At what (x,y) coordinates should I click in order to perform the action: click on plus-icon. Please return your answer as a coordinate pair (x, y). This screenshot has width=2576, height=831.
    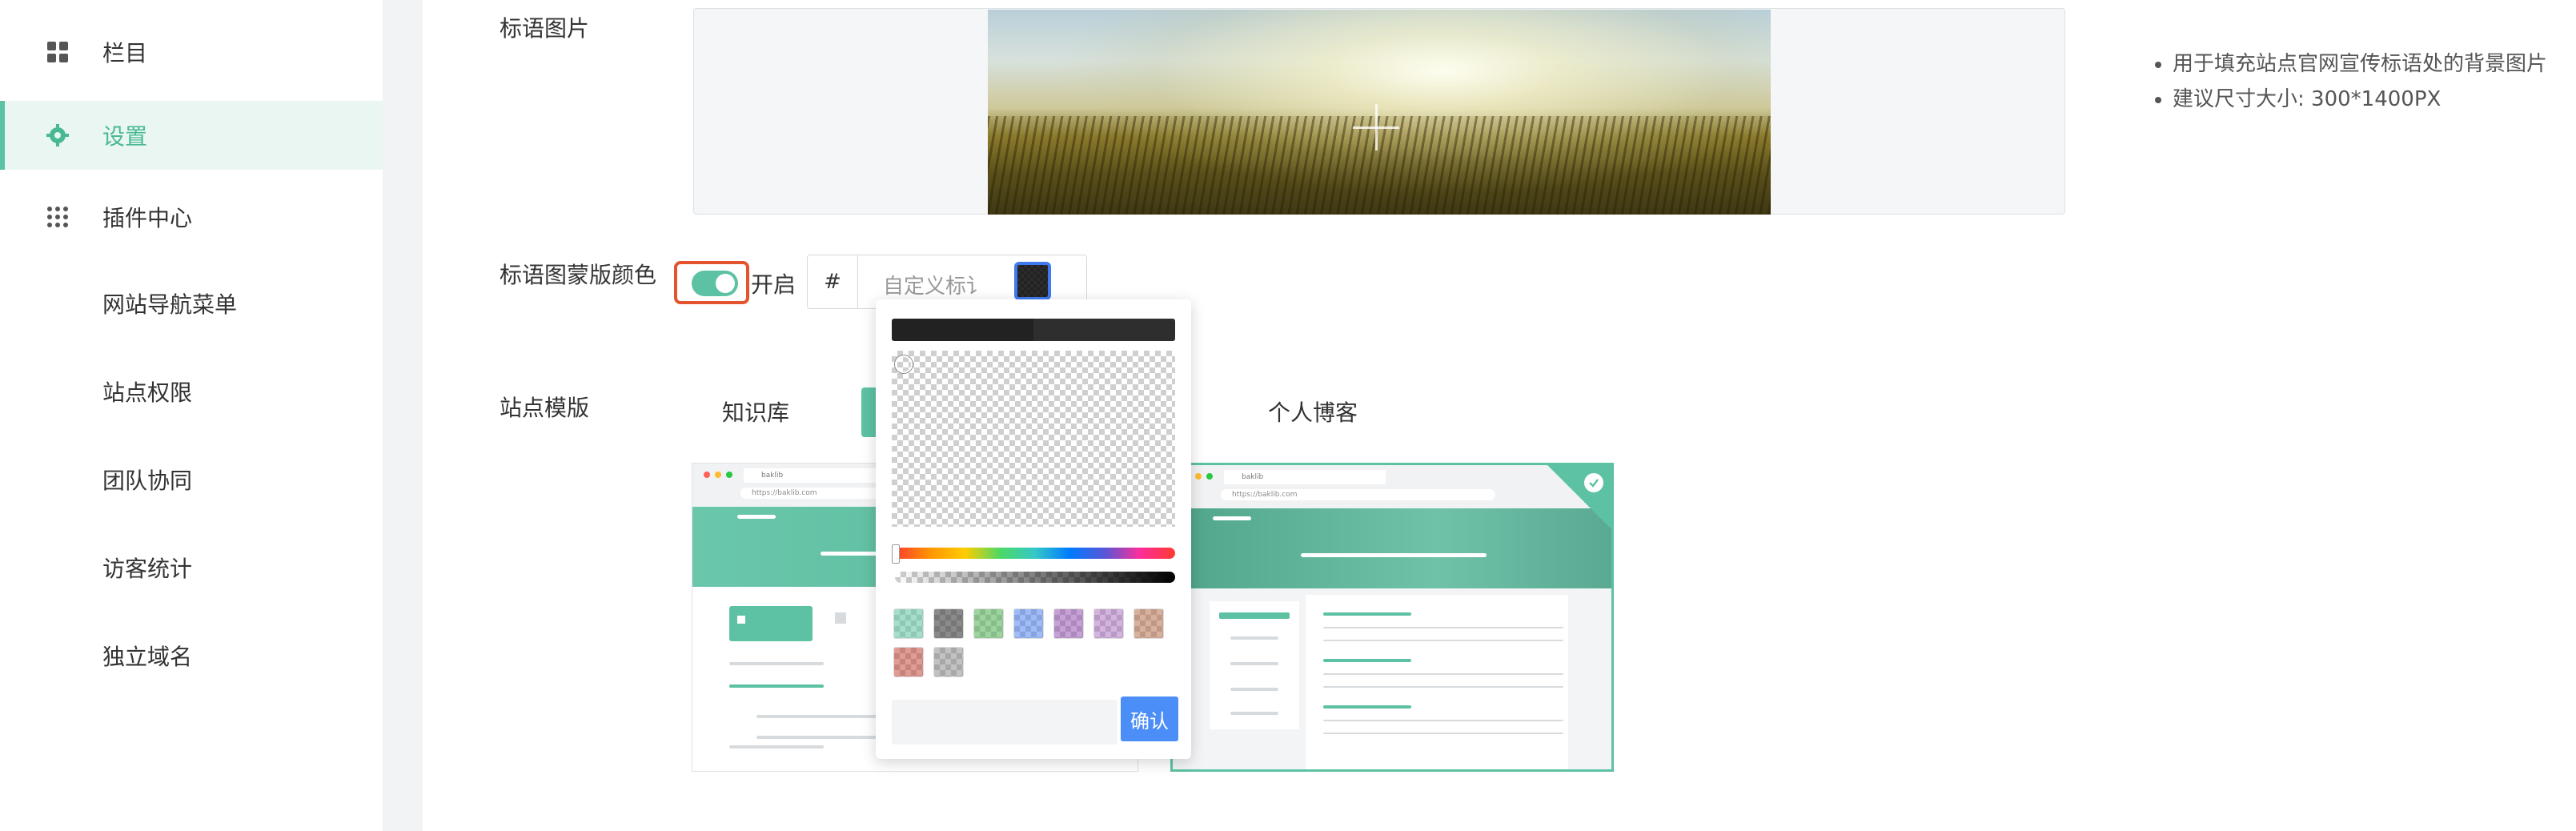
    Looking at the image, I should click on (1376, 127).